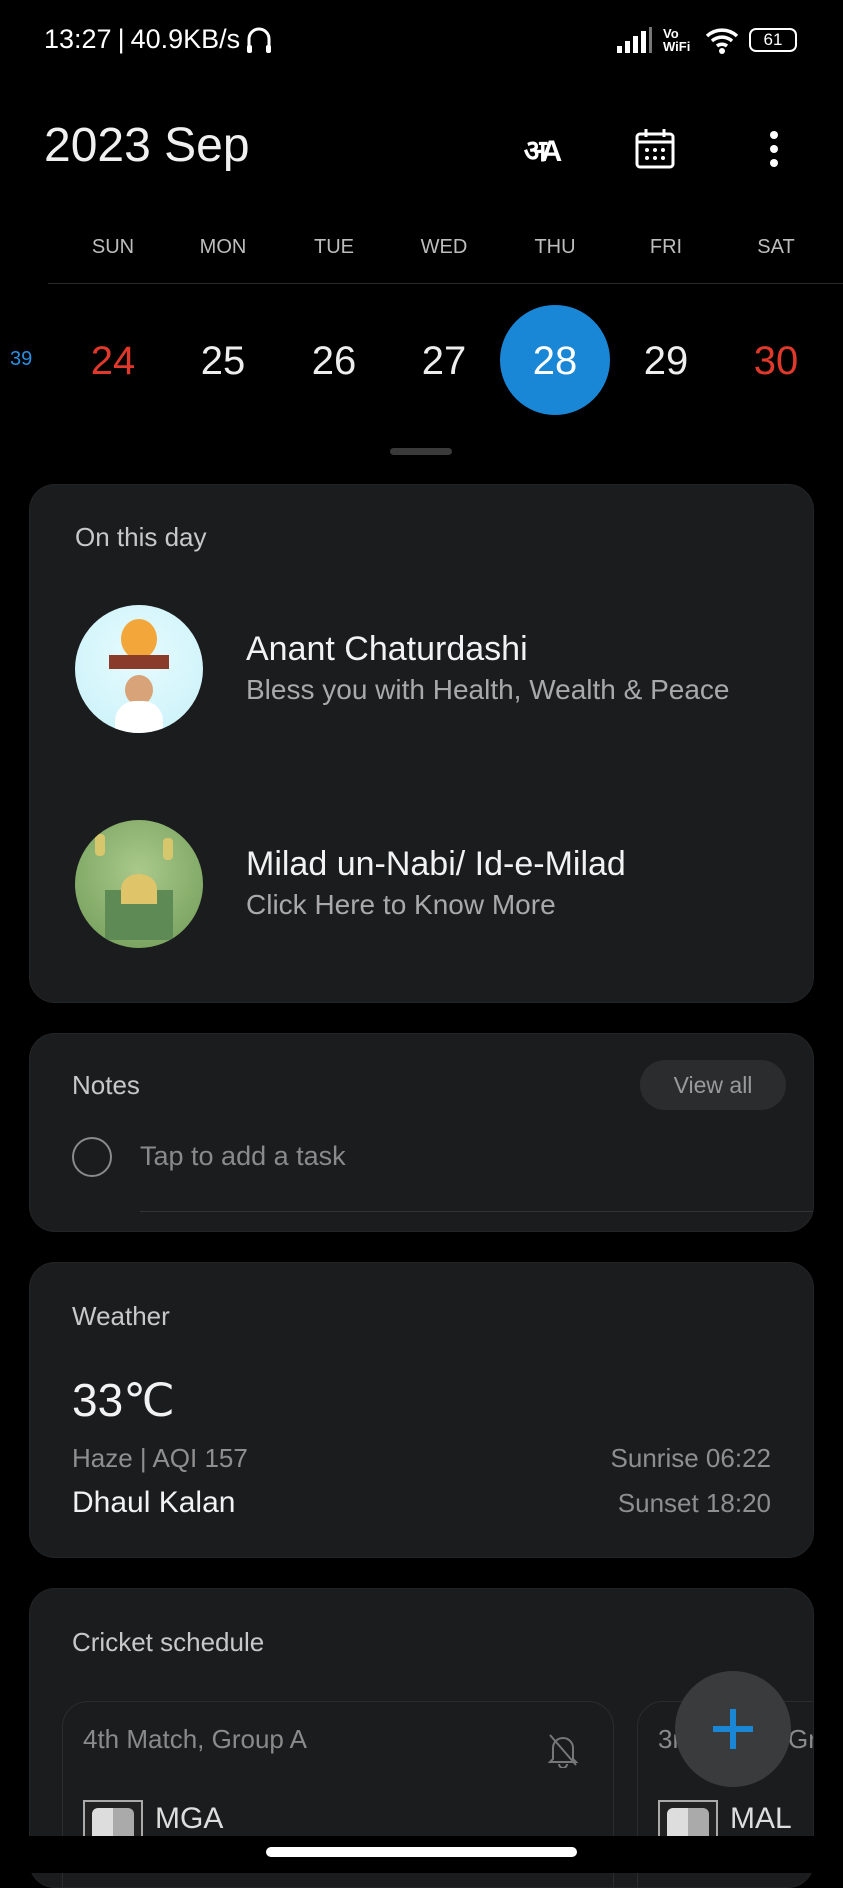 This screenshot has width=843, height=1888. I want to click on language-toggle-button: अA, so click(540, 149).